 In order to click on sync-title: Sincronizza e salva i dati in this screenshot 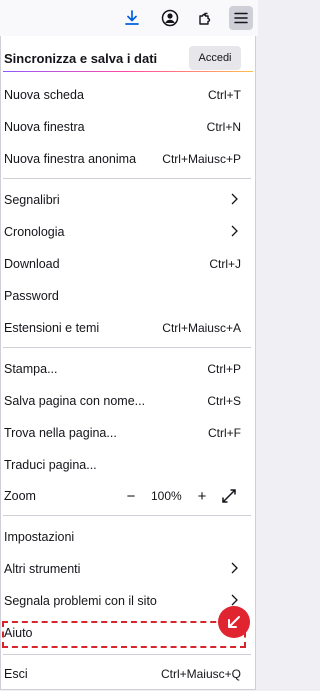, I will do `click(81, 58)`.